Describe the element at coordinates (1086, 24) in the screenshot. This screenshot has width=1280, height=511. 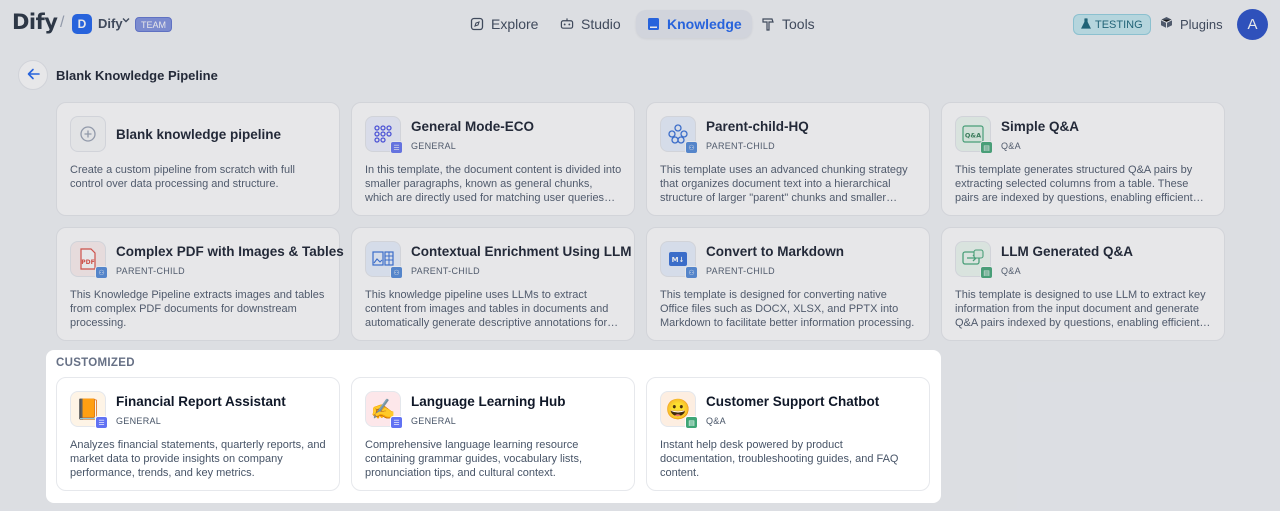
I see `flask-icon` at that location.